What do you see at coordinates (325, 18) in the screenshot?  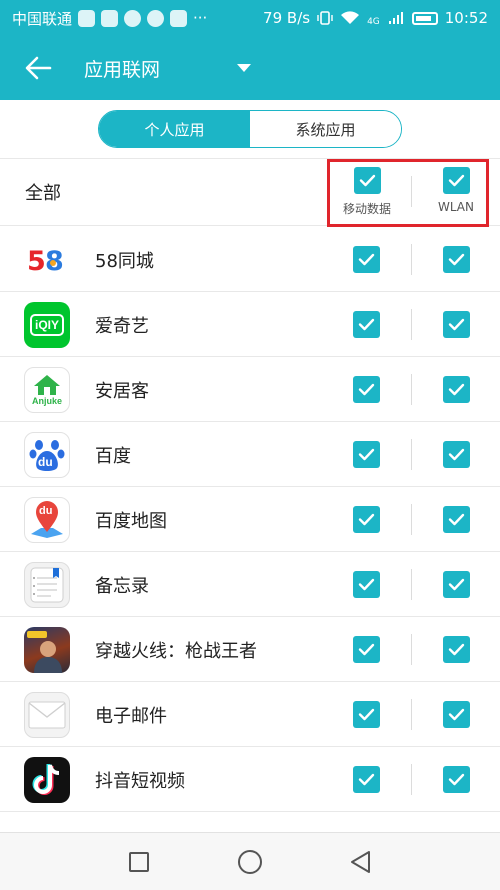 I see `vibrate-icon` at bounding box center [325, 18].